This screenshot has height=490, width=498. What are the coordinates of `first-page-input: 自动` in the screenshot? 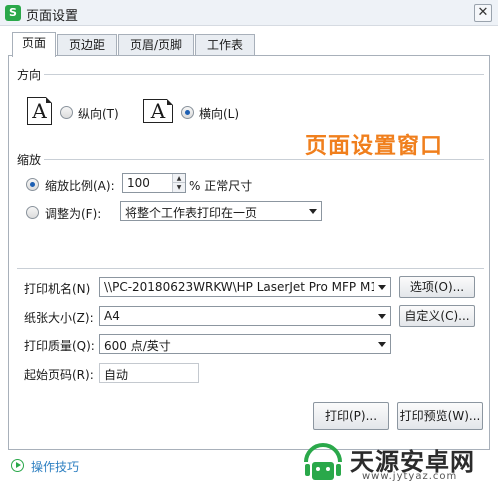 It's located at (149, 373).